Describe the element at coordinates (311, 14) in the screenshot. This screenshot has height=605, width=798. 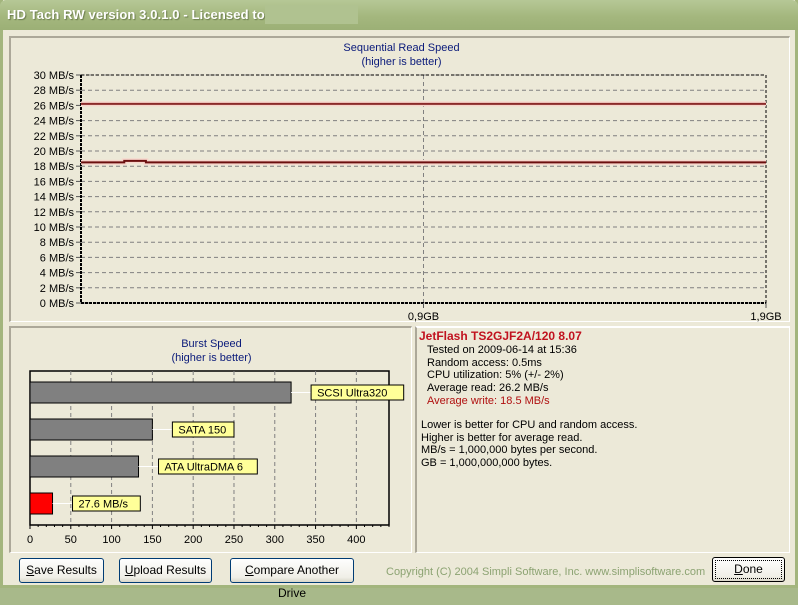
I see `license-name-redacted` at that location.